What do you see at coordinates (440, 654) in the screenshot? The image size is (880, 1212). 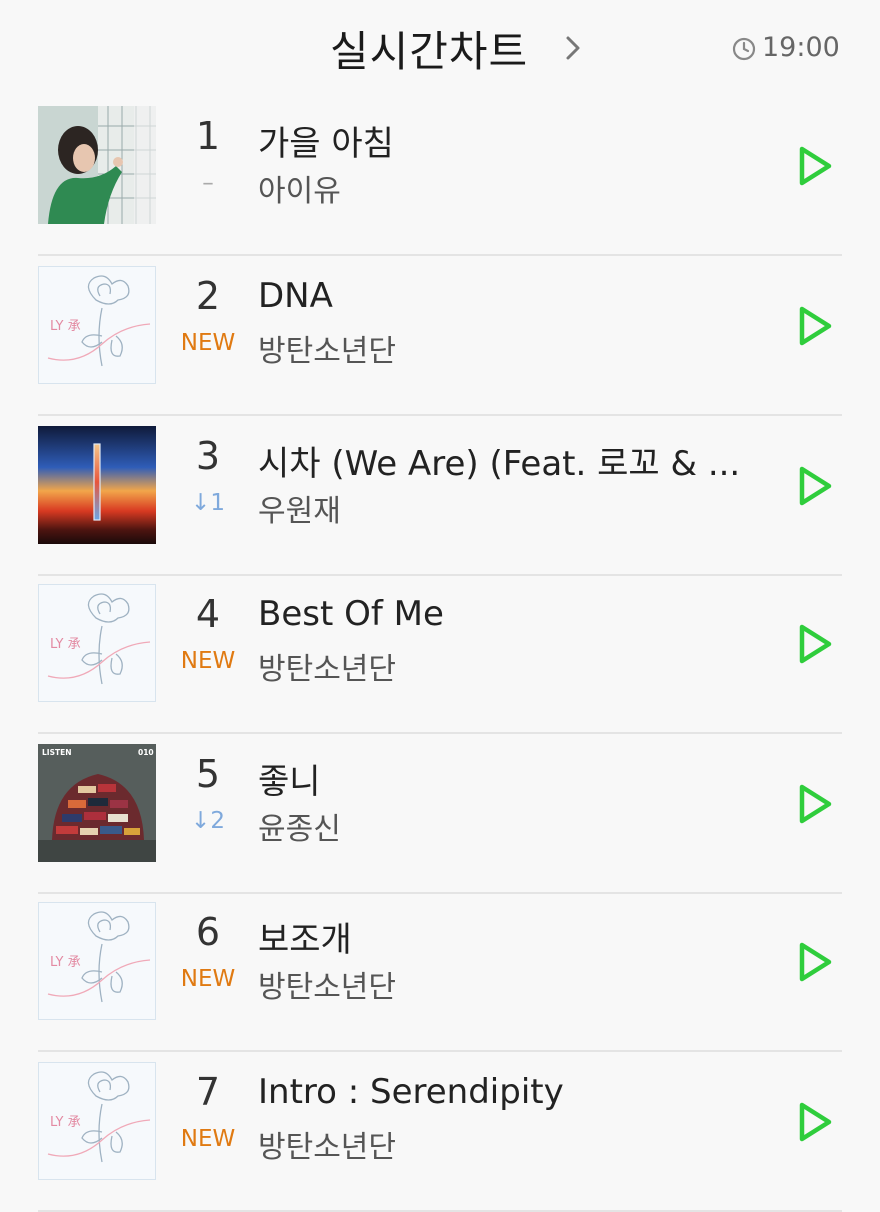 I see `chart-row-4: LY 承 4 NEW Best Of Me 방탄소년단` at bounding box center [440, 654].